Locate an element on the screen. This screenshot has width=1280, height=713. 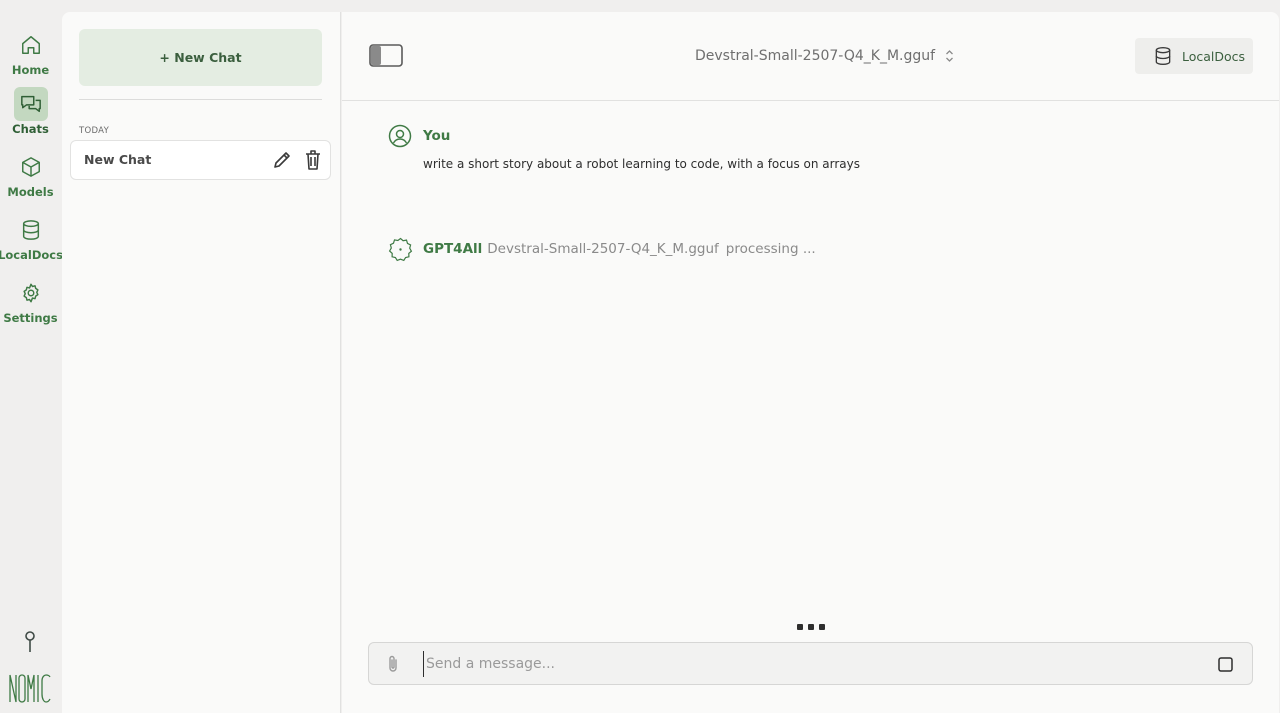
pencil-icon is located at coordinates (282, 160).